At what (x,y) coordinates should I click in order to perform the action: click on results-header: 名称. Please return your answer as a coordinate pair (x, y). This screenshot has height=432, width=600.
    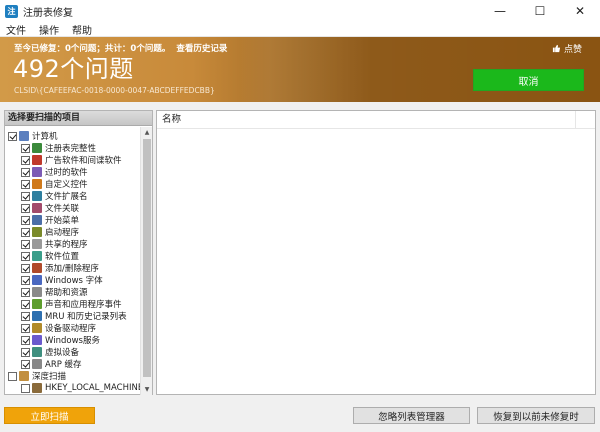
    Looking at the image, I should click on (376, 119).